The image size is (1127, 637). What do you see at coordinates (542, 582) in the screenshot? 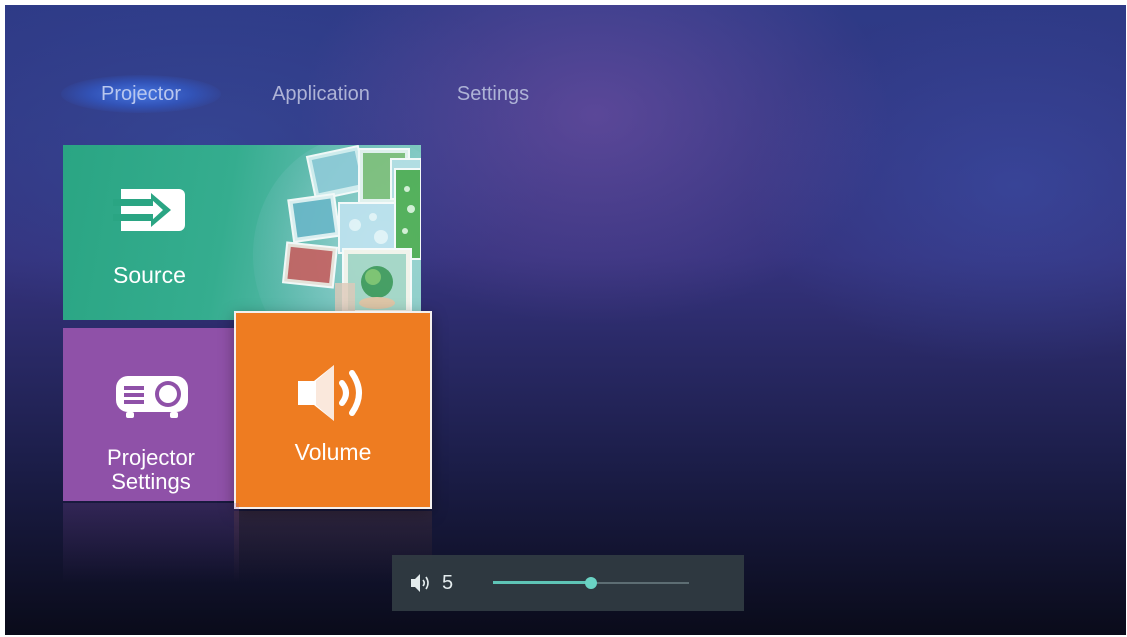
I see `volume-slider-fill` at bounding box center [542, 582].